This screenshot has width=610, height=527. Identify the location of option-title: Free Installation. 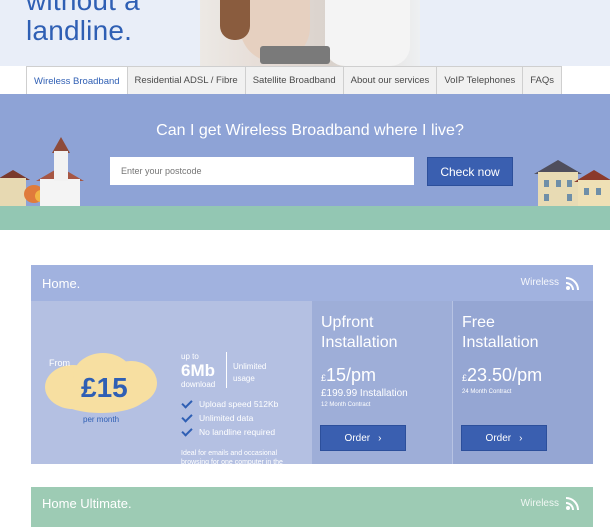
(500, 333).